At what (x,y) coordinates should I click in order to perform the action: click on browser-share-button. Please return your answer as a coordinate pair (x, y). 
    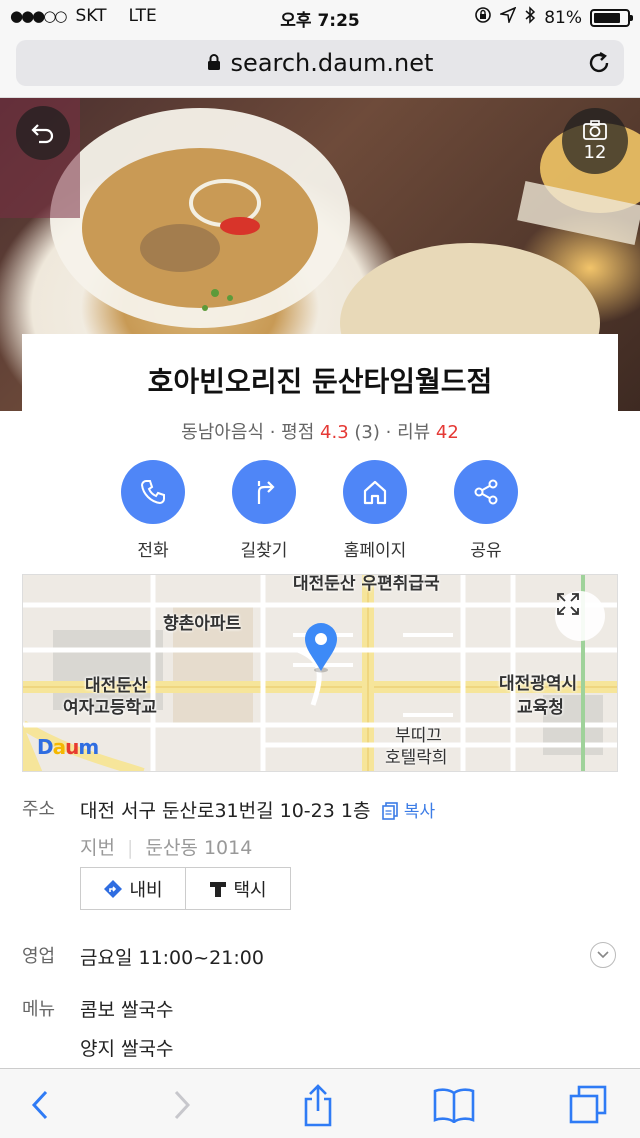
    Looking at the image, I should click on (318, 1105).